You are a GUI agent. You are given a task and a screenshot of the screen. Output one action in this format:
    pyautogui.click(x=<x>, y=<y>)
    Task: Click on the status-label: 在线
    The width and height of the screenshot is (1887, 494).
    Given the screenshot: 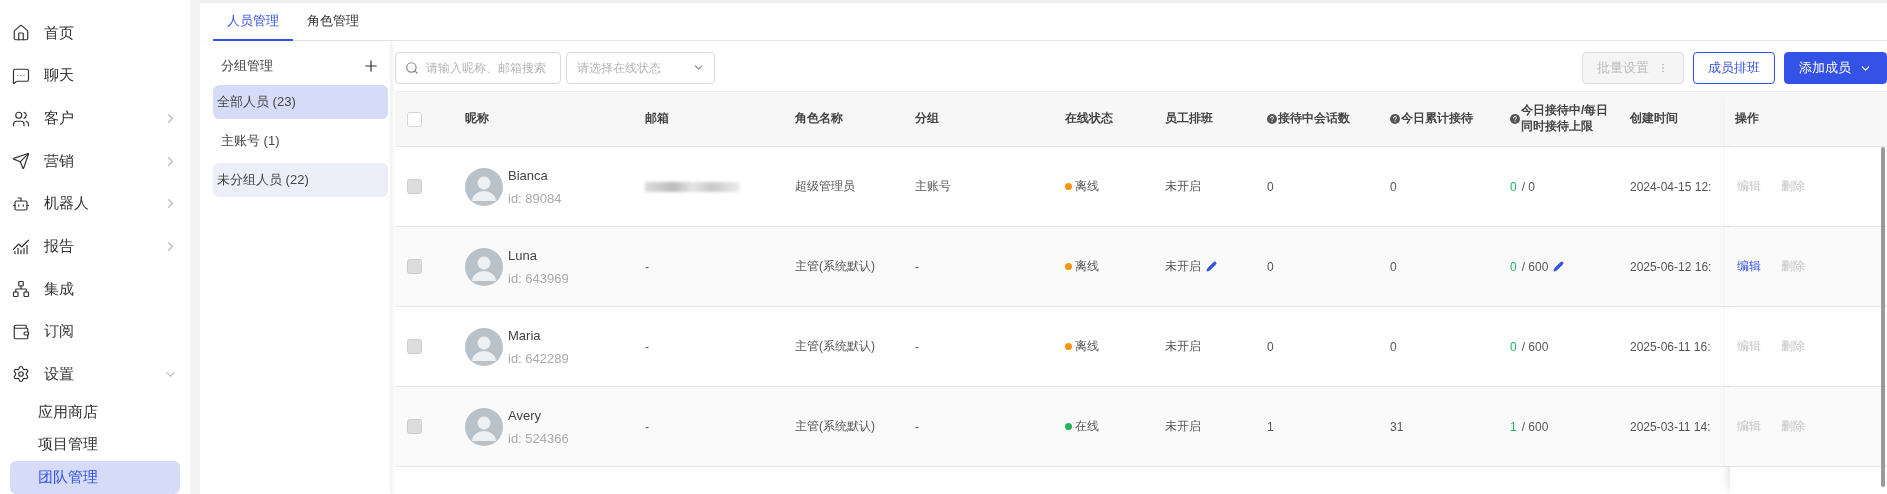 What is the action you would take?
    pyautogui.click(x=1087, y=426)
    